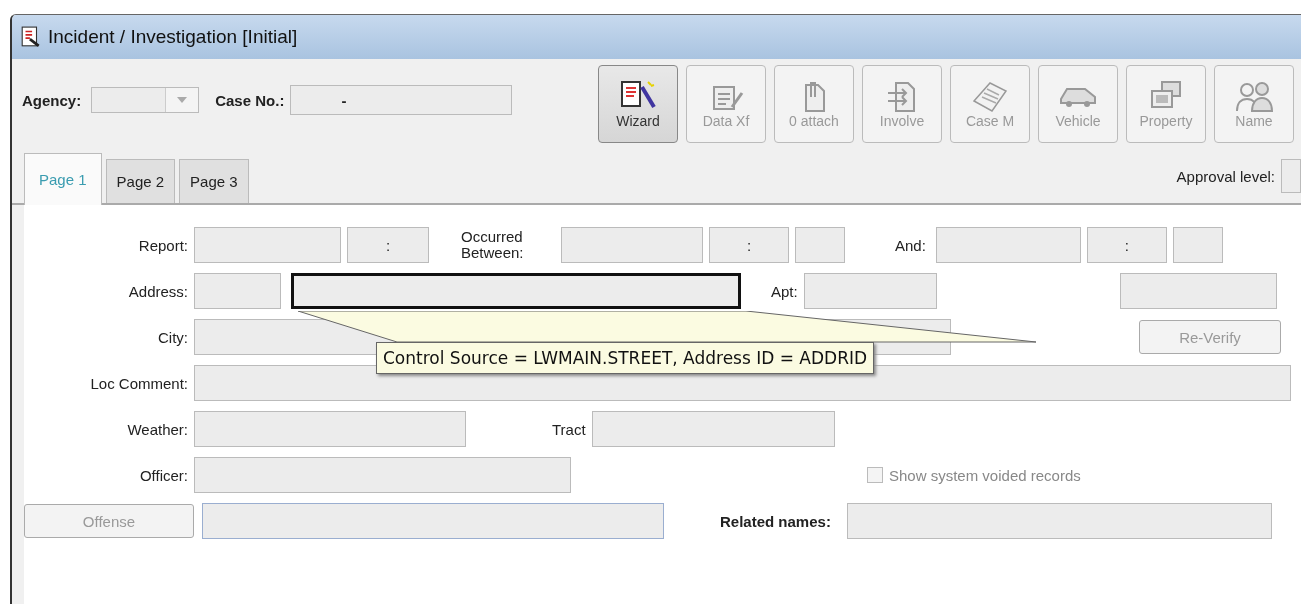 Image resolution: width=1301 pixels, height=604 pixels. What do you see at coordinates (330, 429) in the screenshot?
I see `weather-field` at bounding box center [330, 429].